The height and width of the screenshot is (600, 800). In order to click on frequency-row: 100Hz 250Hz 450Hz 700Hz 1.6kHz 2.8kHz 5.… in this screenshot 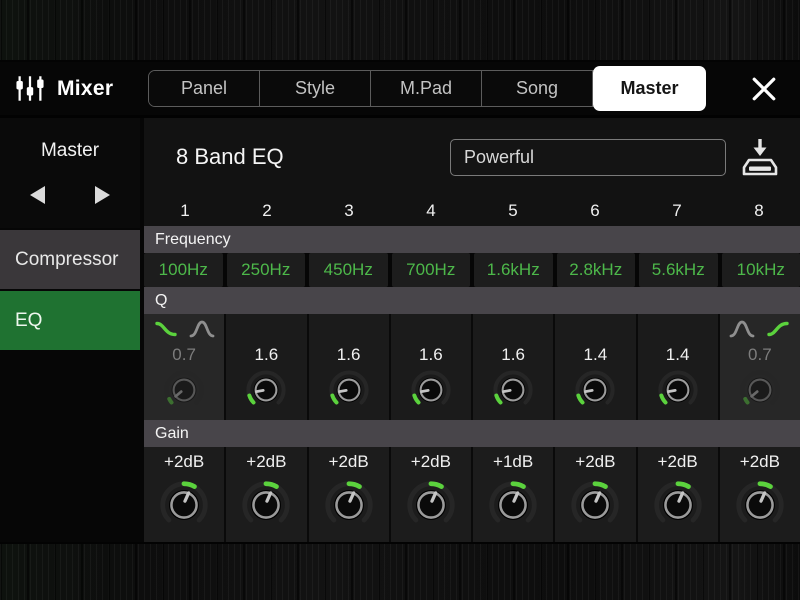, I will do `click(472, 270)`.